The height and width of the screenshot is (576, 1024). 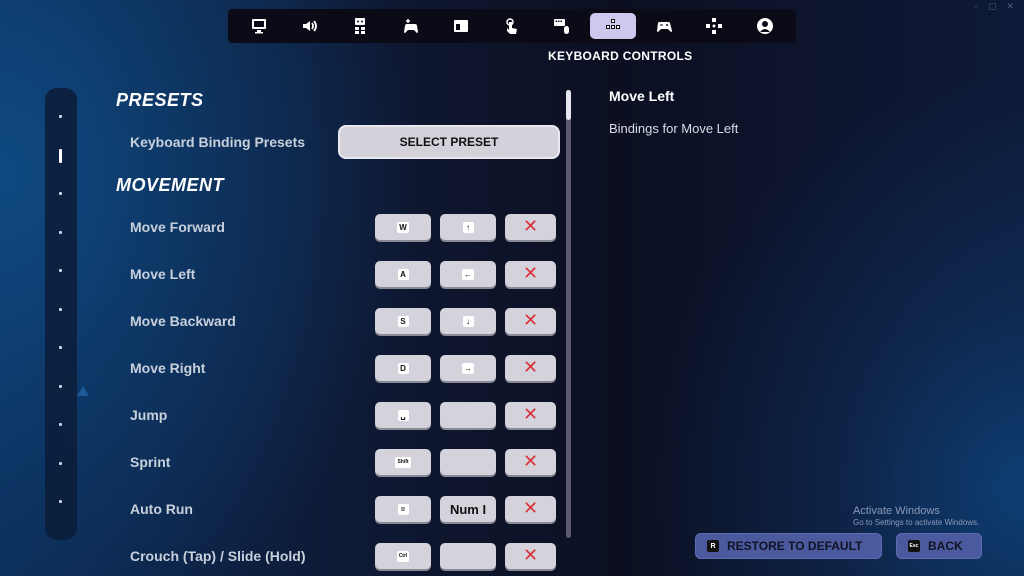 I want to click on keyboard-binding-presets-label: Keyboard Binding Presets, so click(x=218, y=142).